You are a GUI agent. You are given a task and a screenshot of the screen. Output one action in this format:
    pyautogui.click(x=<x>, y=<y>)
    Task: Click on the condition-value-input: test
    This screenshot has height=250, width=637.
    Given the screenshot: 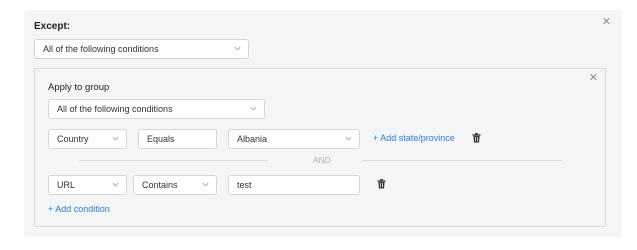 What is the action you would take?
    pyautogui.click(x=294, y=185)
    